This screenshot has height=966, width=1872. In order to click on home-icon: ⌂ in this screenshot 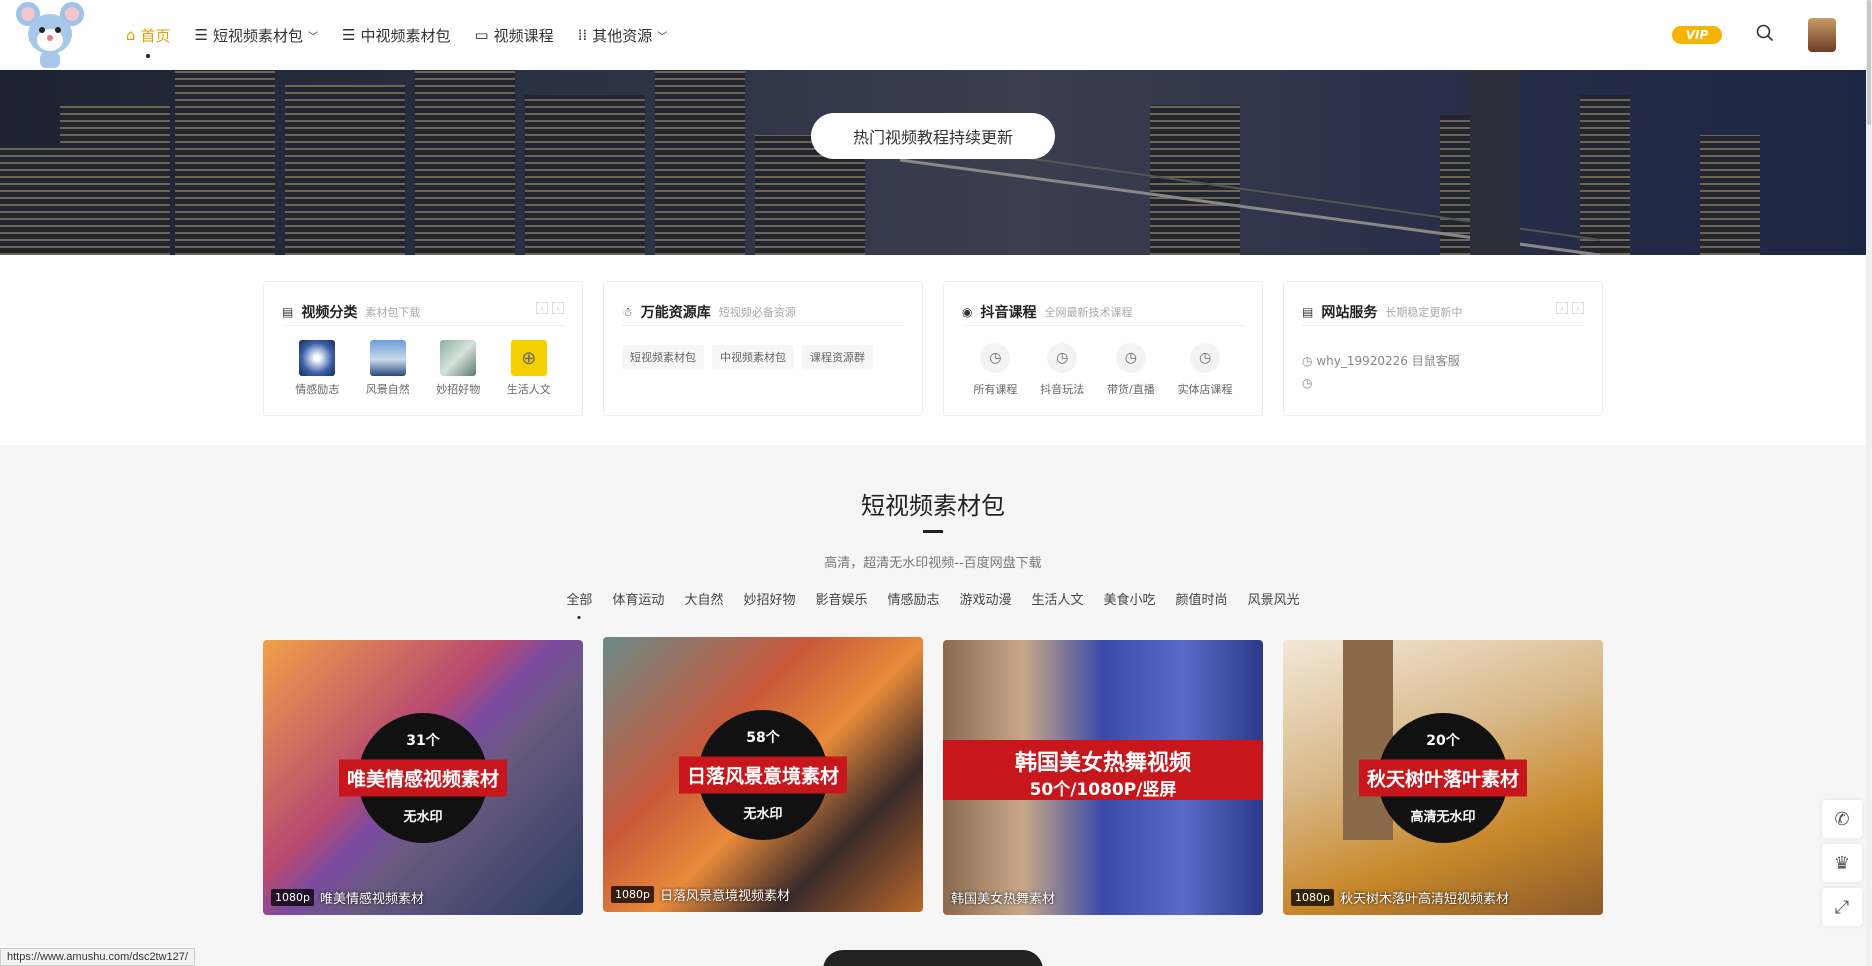, I will do `click(131, 35)`.